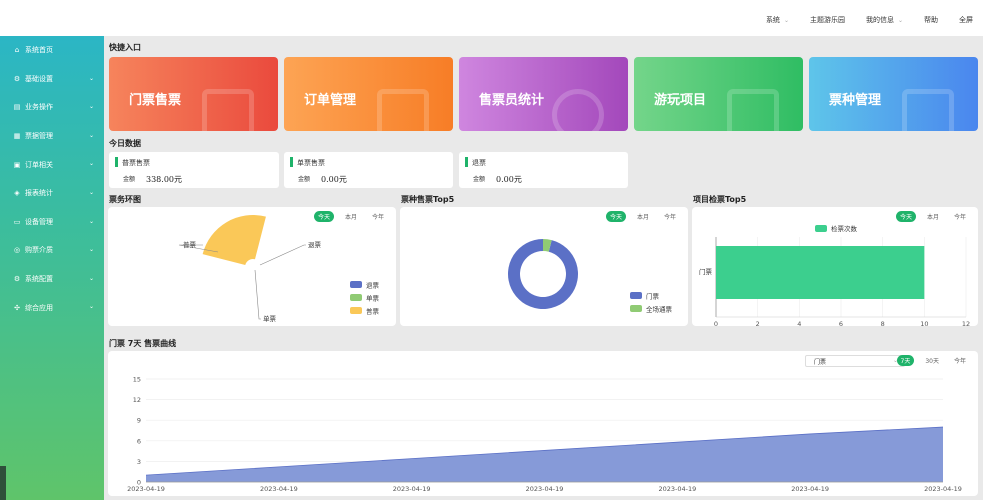  I want to click on sidebar-item-label: 基础设置, so click(39, 78).